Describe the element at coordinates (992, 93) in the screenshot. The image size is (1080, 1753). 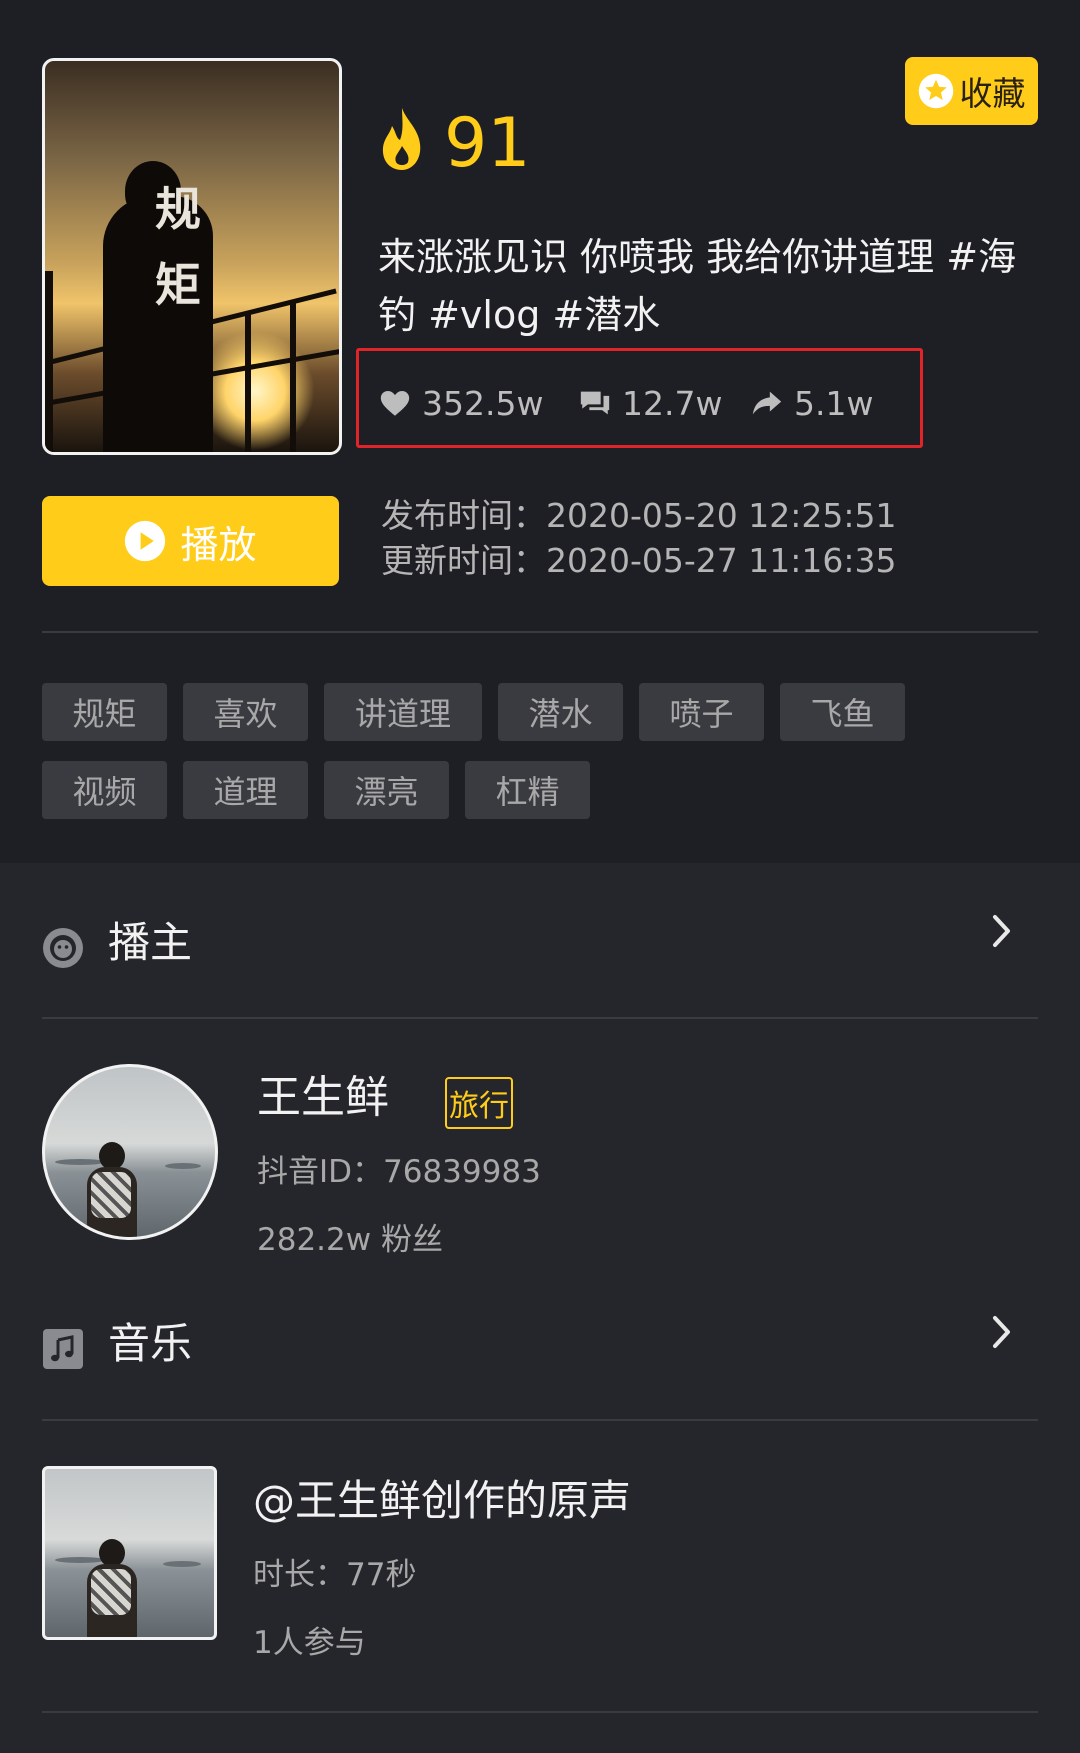
I see `favorite-label: 收藏` at that location.